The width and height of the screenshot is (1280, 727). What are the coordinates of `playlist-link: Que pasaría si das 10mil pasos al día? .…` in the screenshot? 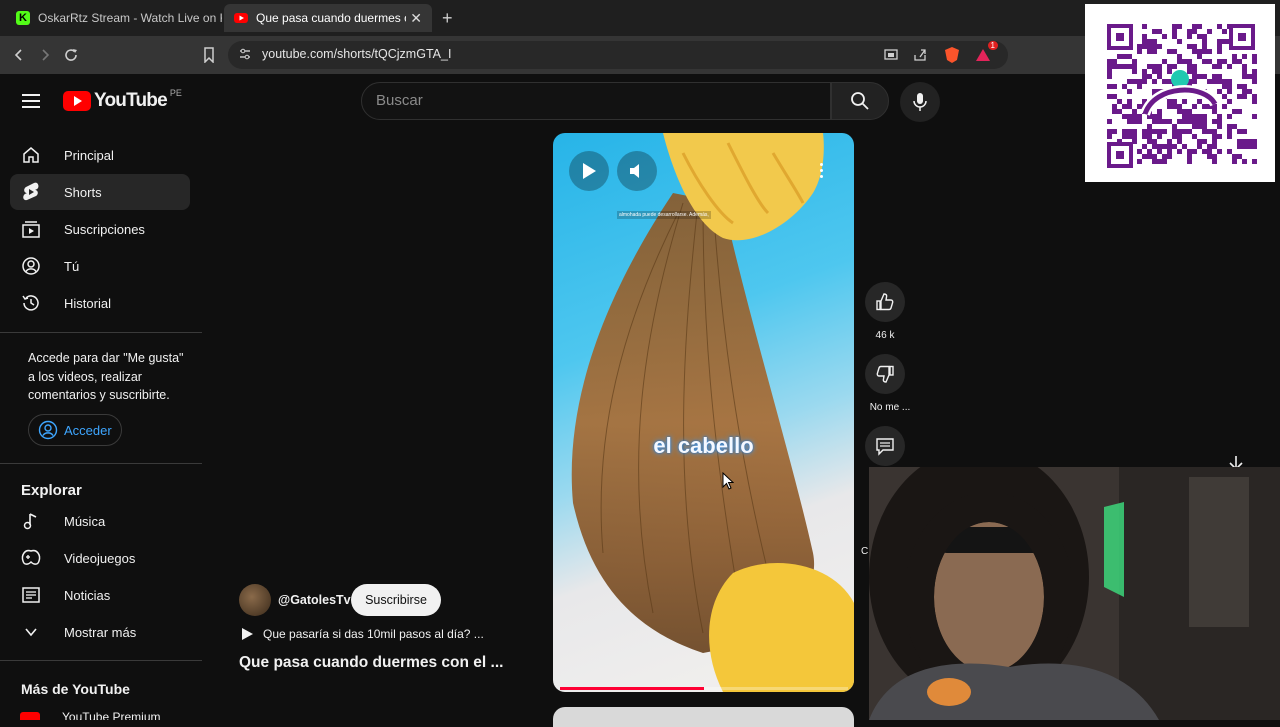 It's located at (362, 634).